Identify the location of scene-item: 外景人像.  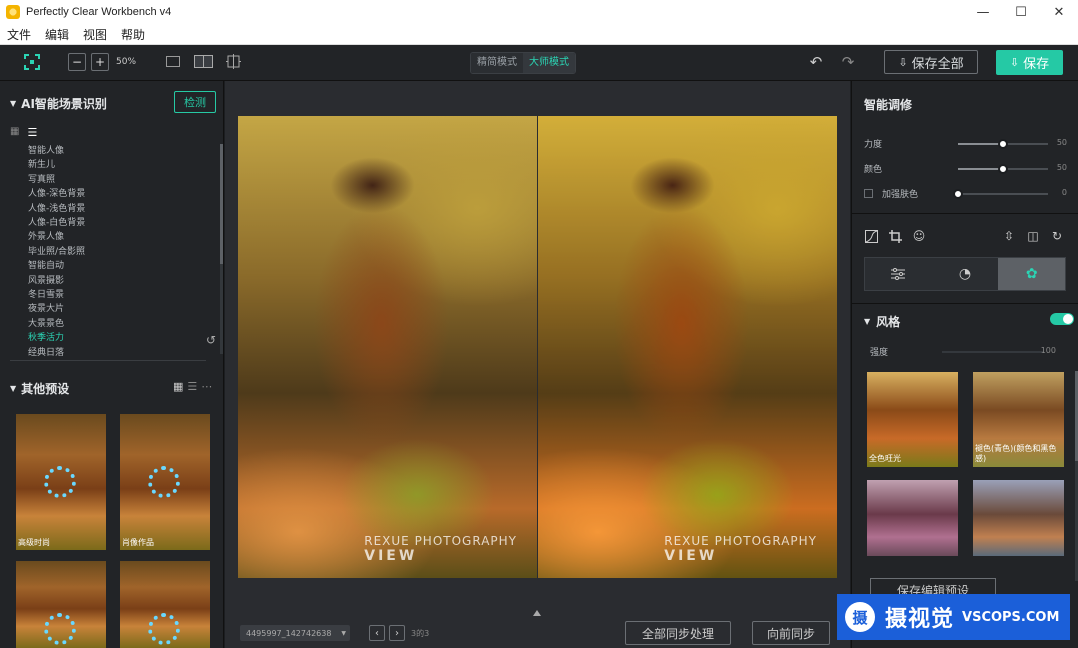
(118, 237).